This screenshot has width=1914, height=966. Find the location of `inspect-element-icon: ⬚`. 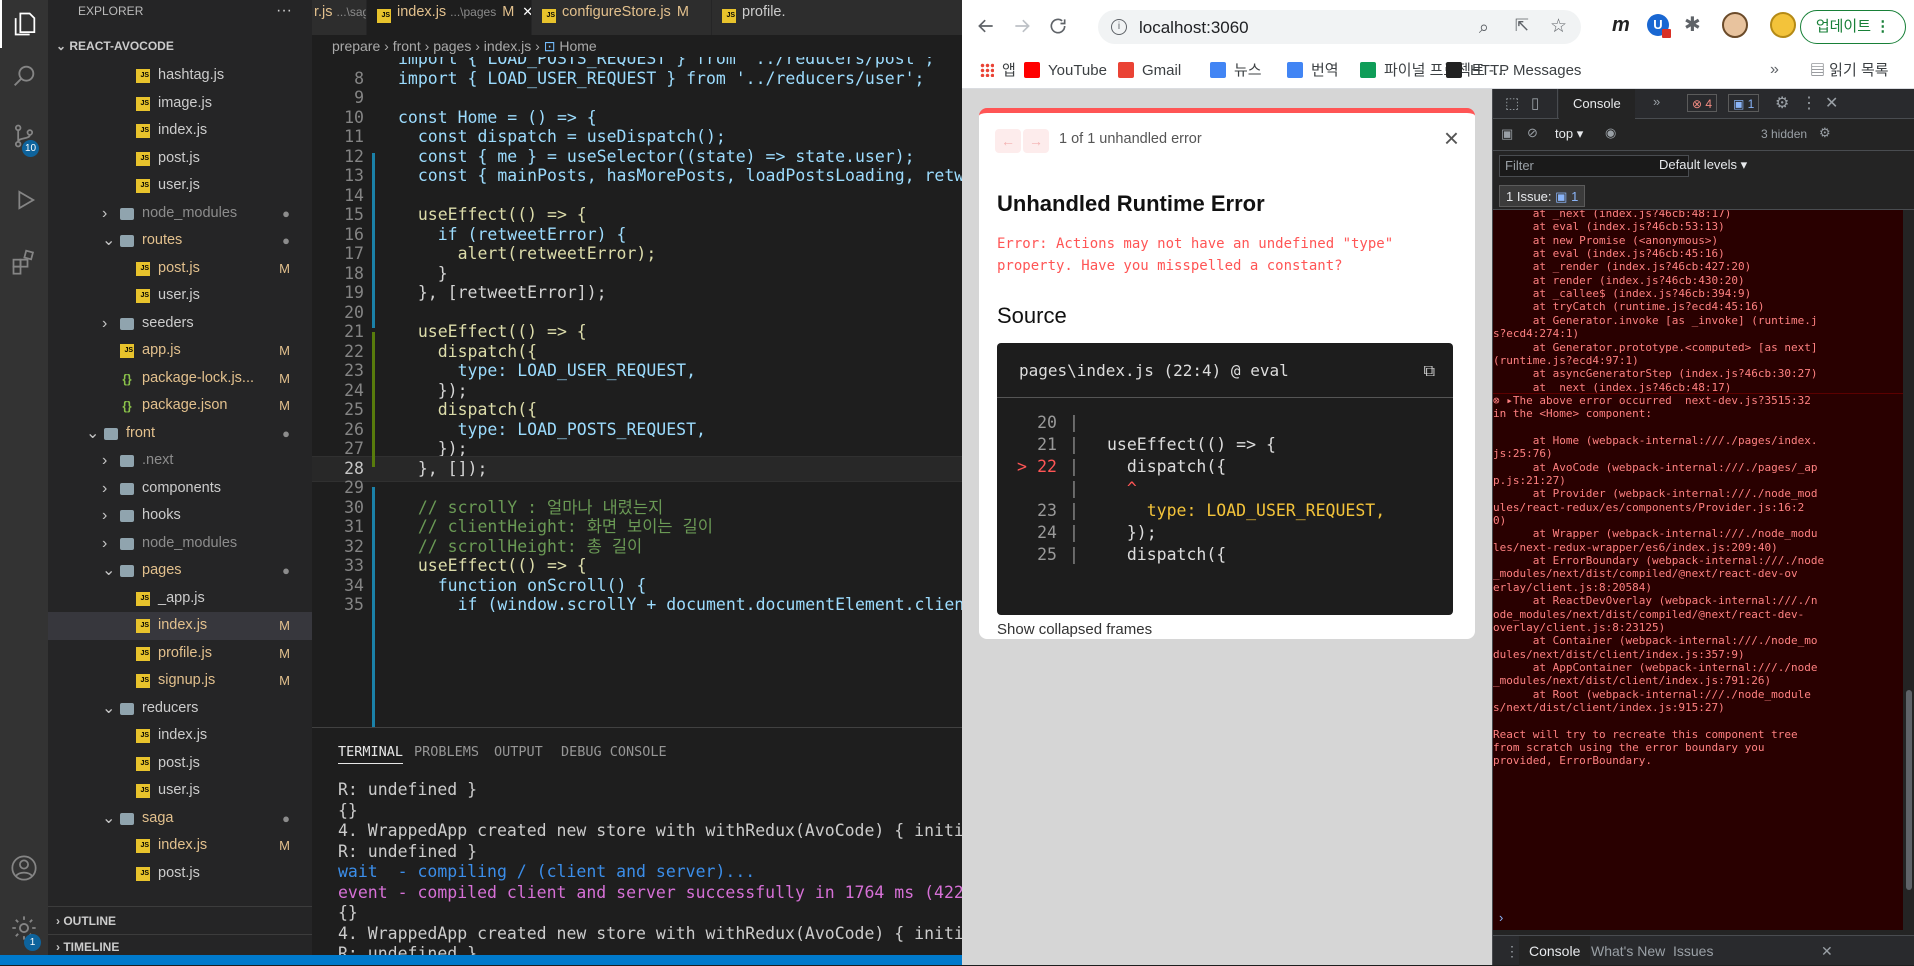

inspect-element-icon: ⬚ is located at coordinates (1512, 103).